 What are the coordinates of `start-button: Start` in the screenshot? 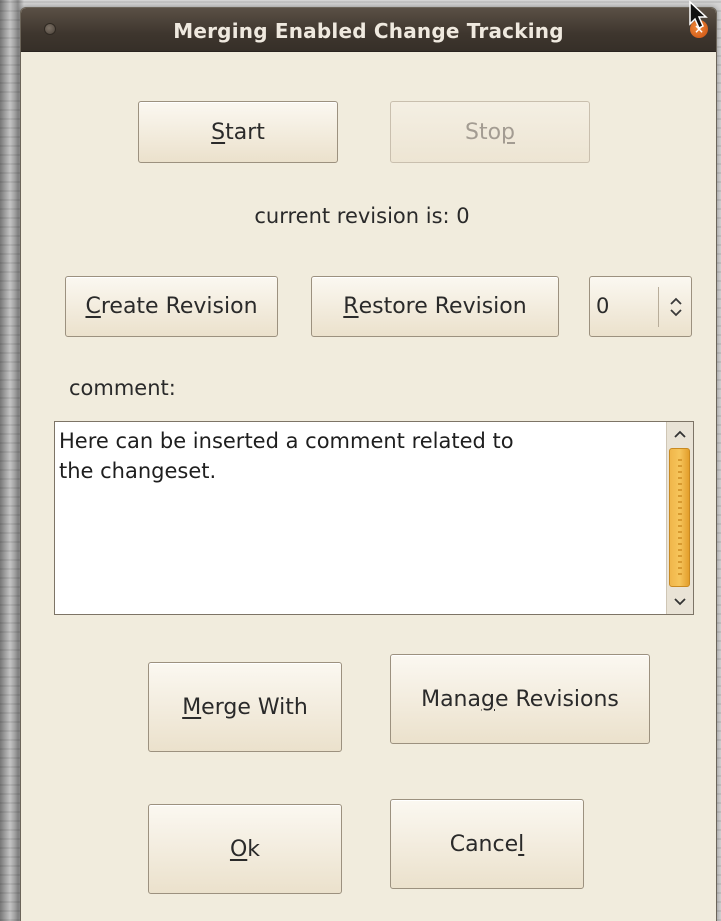 It's located at (238, 132).